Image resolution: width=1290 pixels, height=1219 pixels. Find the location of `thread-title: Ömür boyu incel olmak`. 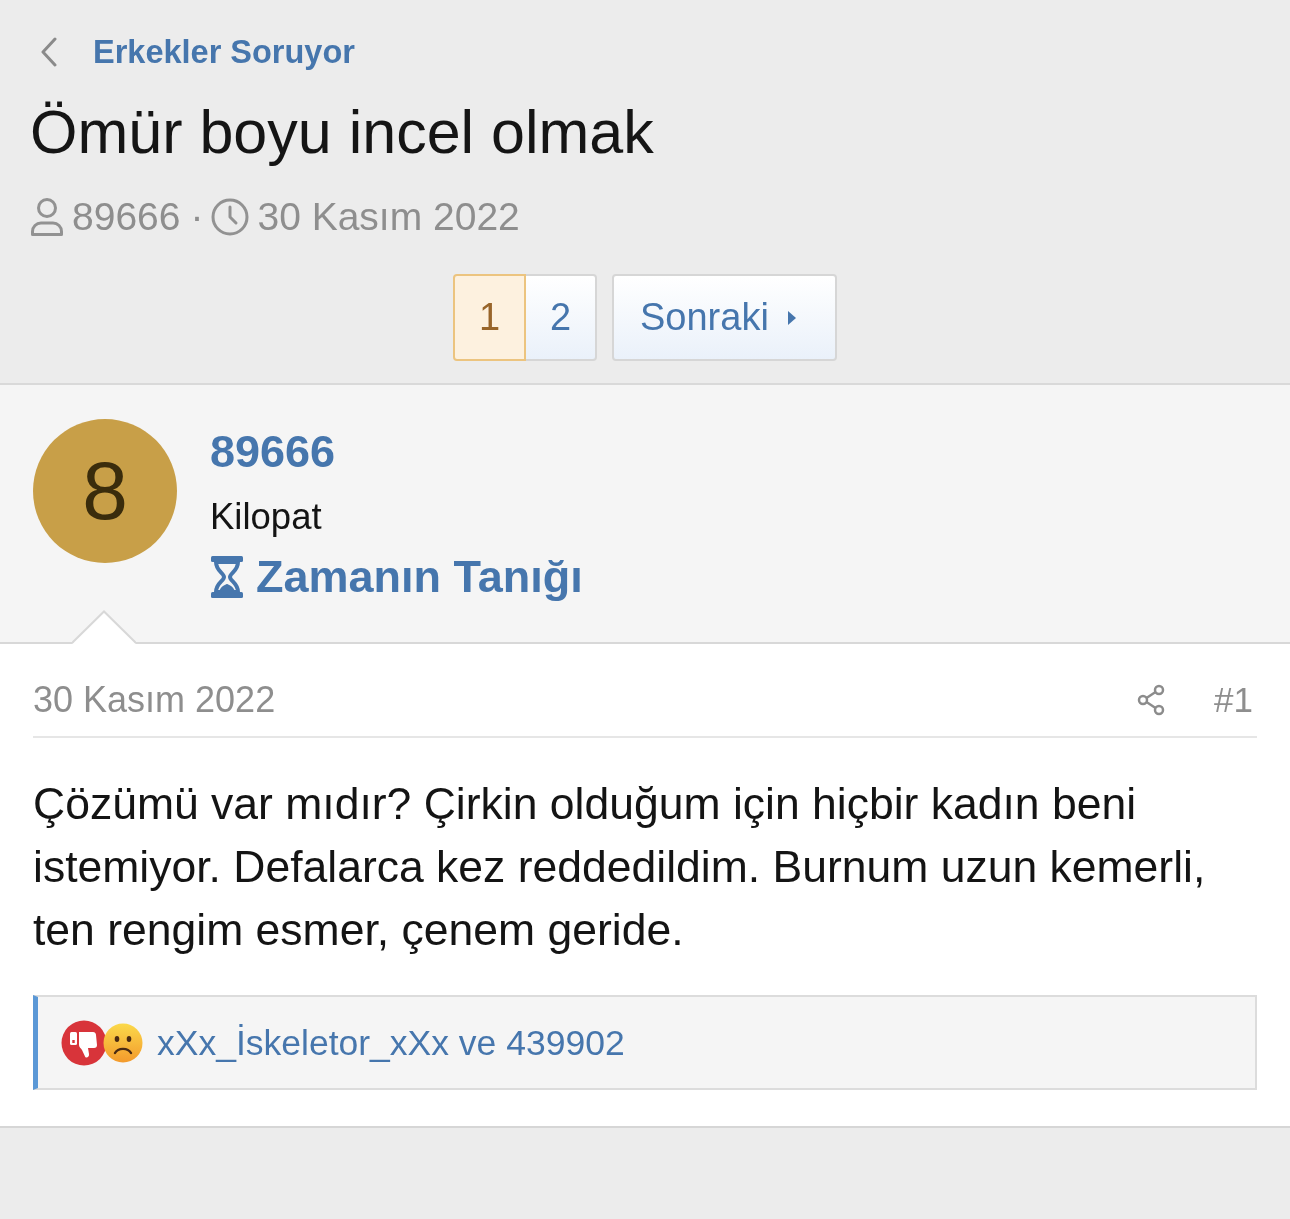

thread-title: Ömür boyu incel olmak is located at coordinates (342, 132).